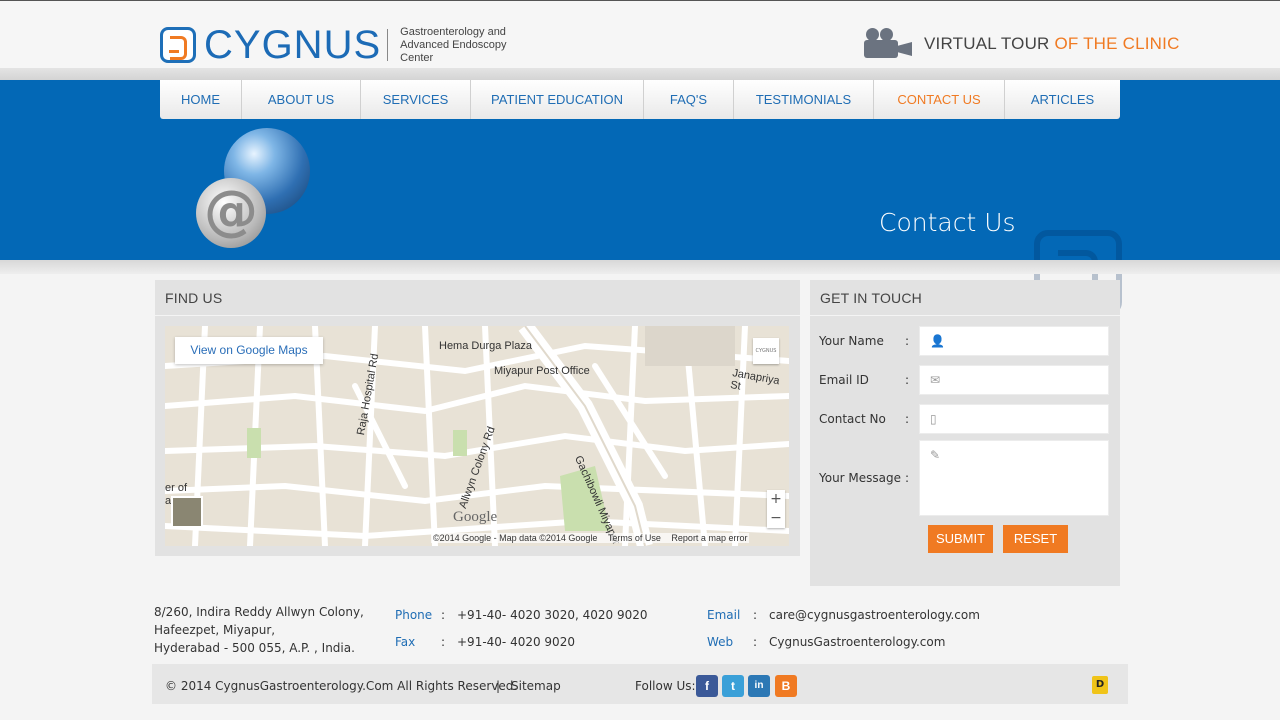 The image size is (1280, 720). Describe the element at coordinates (453, 31) in the screenshot. I see `tagline-line-1: Gastroenterology and` at that location.